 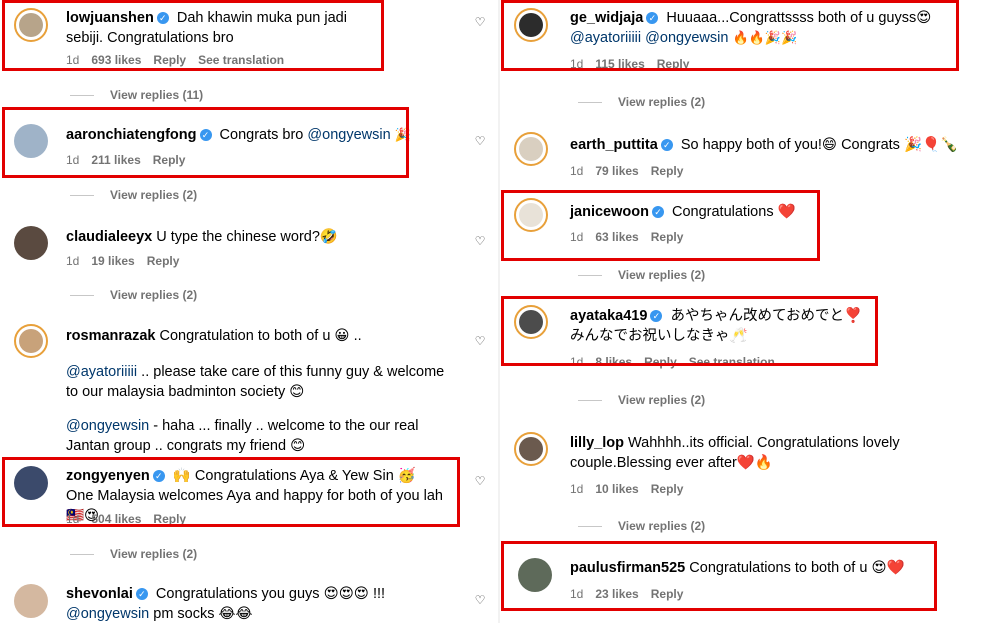 I want to click on username: shevonlai, so click(x=99, y=594).